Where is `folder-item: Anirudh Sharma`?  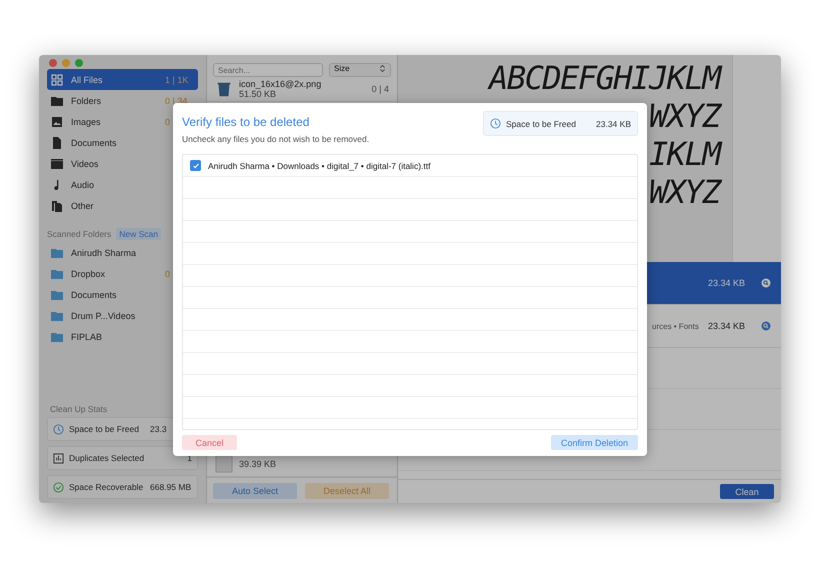
folder-item: Anirudh Sharma is located at coordinates (122, 252).